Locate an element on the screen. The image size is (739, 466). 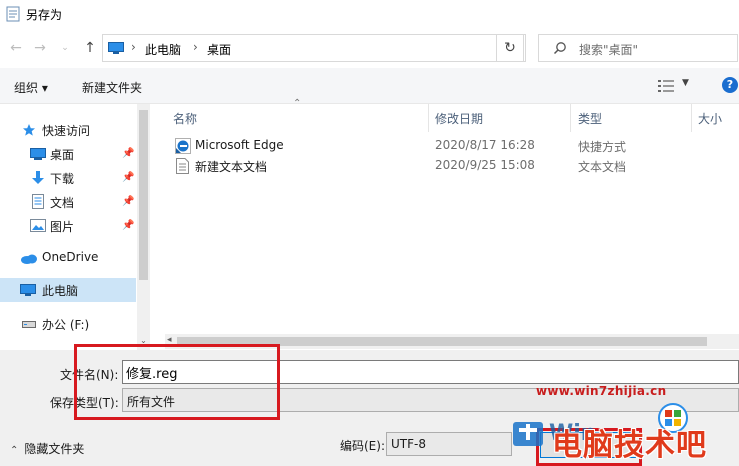
chevron-down-icon: ⌄ is located at coordinates (65, 48).